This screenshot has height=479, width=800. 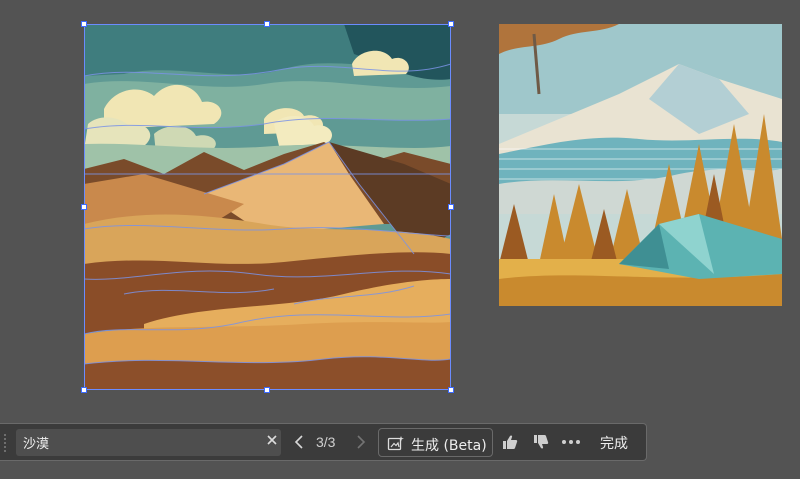 What do you see at coordinates (5, 442) in the screenshot?
I see `drag-handle-icon` at bounding box center [5, 442].